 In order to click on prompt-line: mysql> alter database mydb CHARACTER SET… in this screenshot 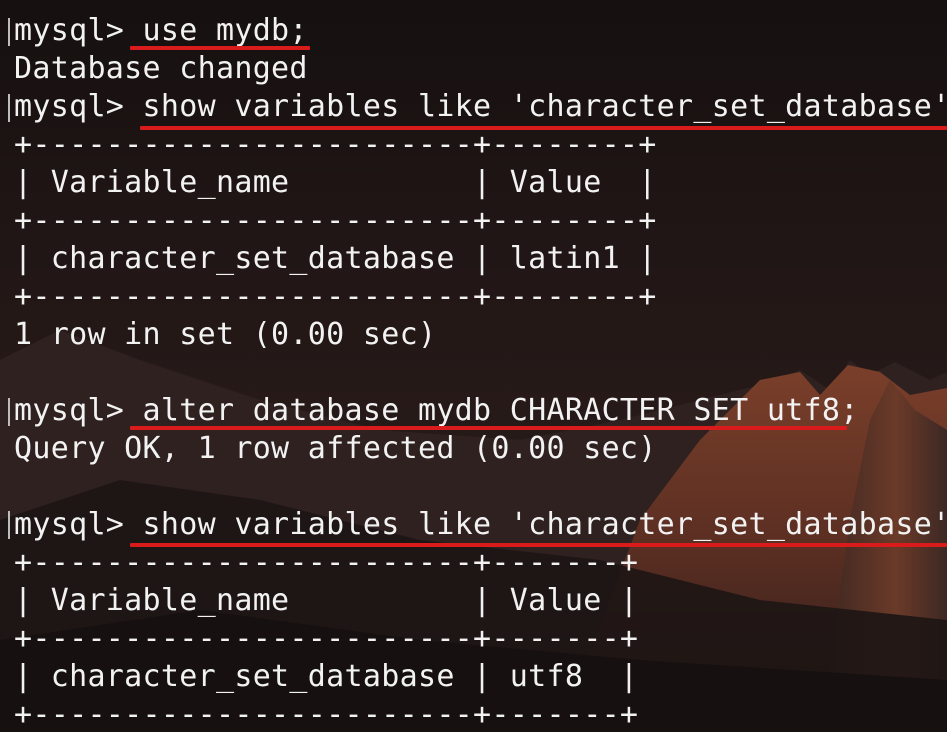, I will do `click(436, 410)`.